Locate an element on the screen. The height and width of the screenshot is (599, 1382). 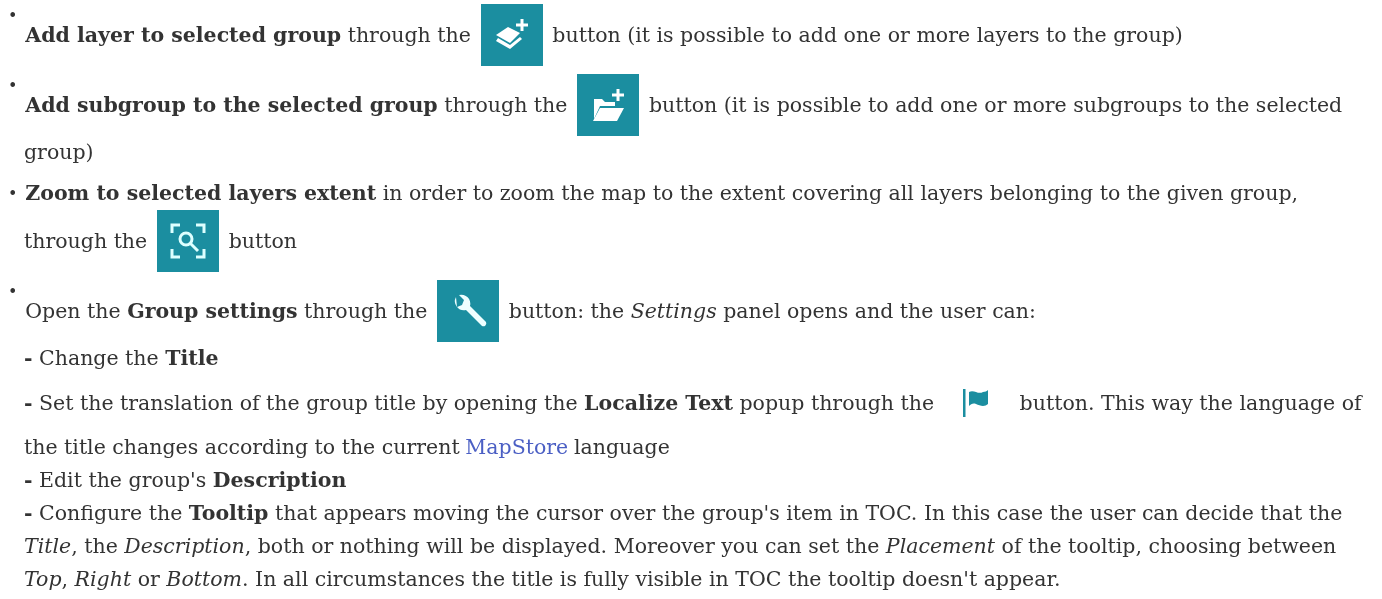
link: MapStore is located at coordinates (517, 447).